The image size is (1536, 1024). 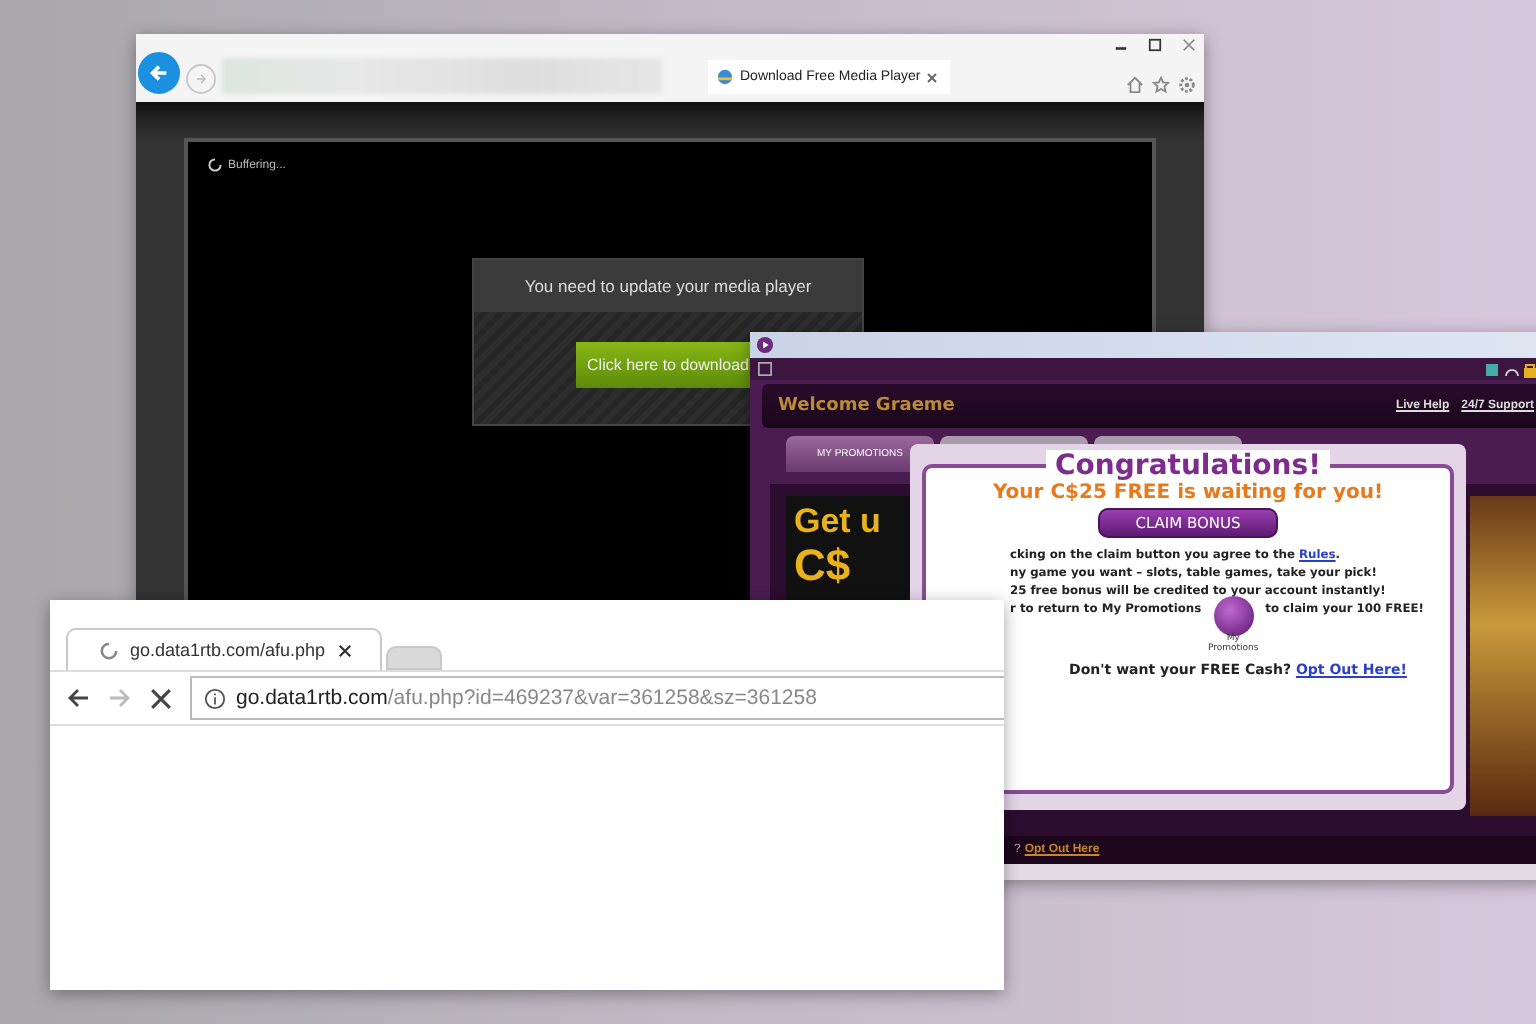 What do you see at coordinates (1270, 872) in the screenshot?
I see `scrollbar` at bounding box center [1270, 872].